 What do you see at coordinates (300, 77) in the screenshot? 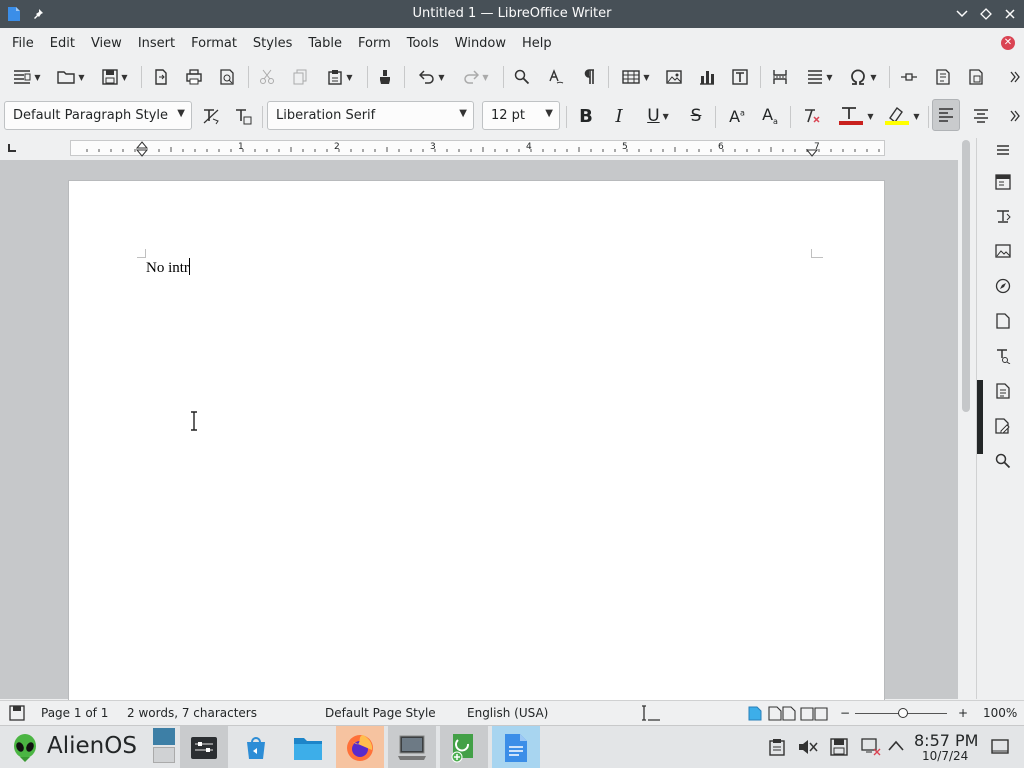
I see `copy-icon` at bounding box center [300, 77].